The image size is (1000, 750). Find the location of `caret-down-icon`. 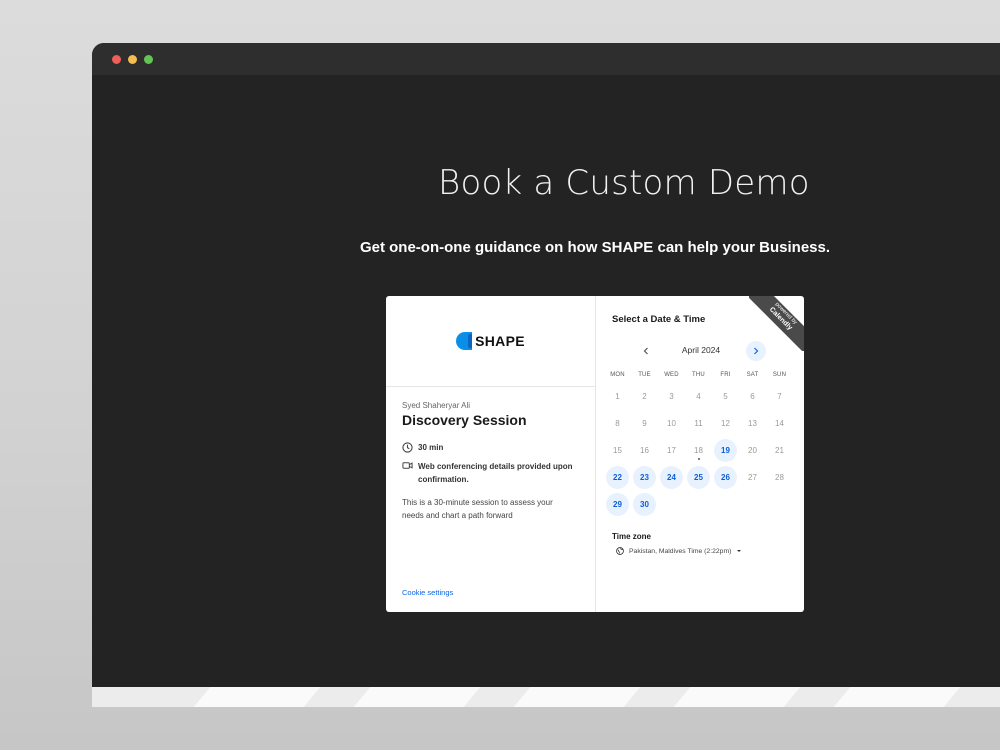

caret-down-icon is located at coordinates (739, 551).